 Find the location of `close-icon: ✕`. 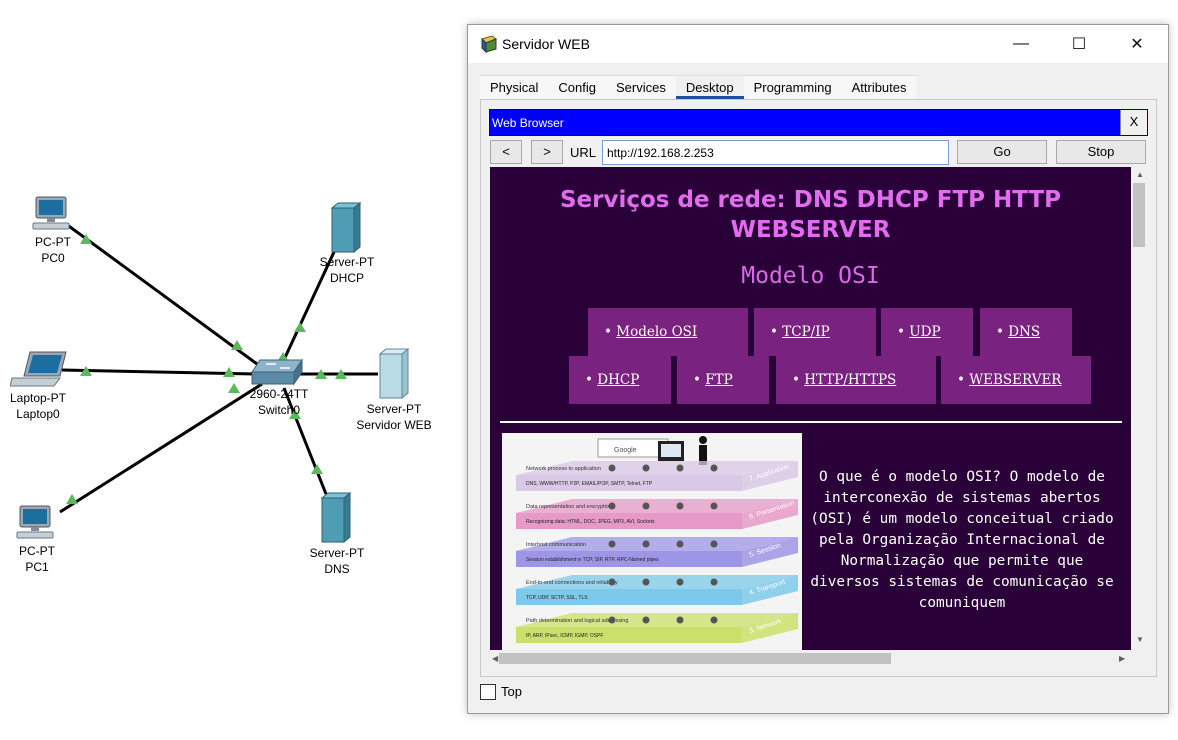

close-icon: ✕ is located at coordinates (1137, 44).